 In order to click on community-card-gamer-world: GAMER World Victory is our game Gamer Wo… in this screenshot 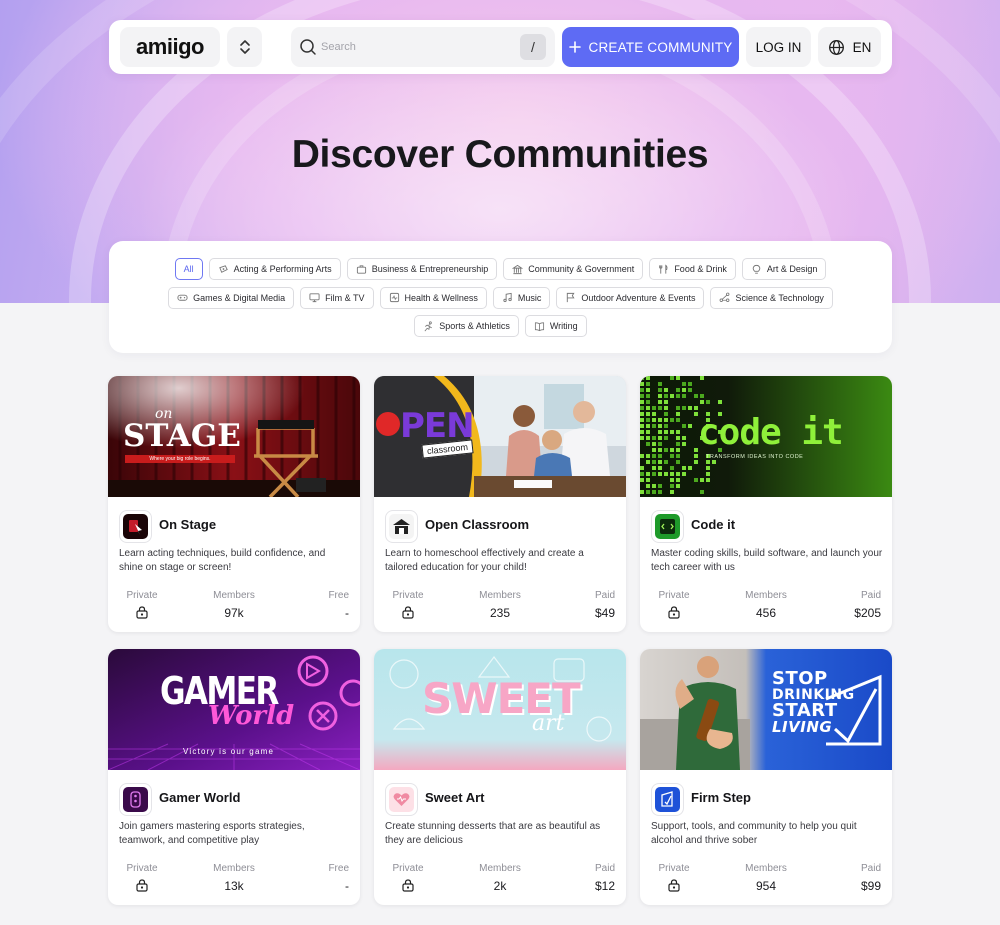, I will do `click(234, 777)`.